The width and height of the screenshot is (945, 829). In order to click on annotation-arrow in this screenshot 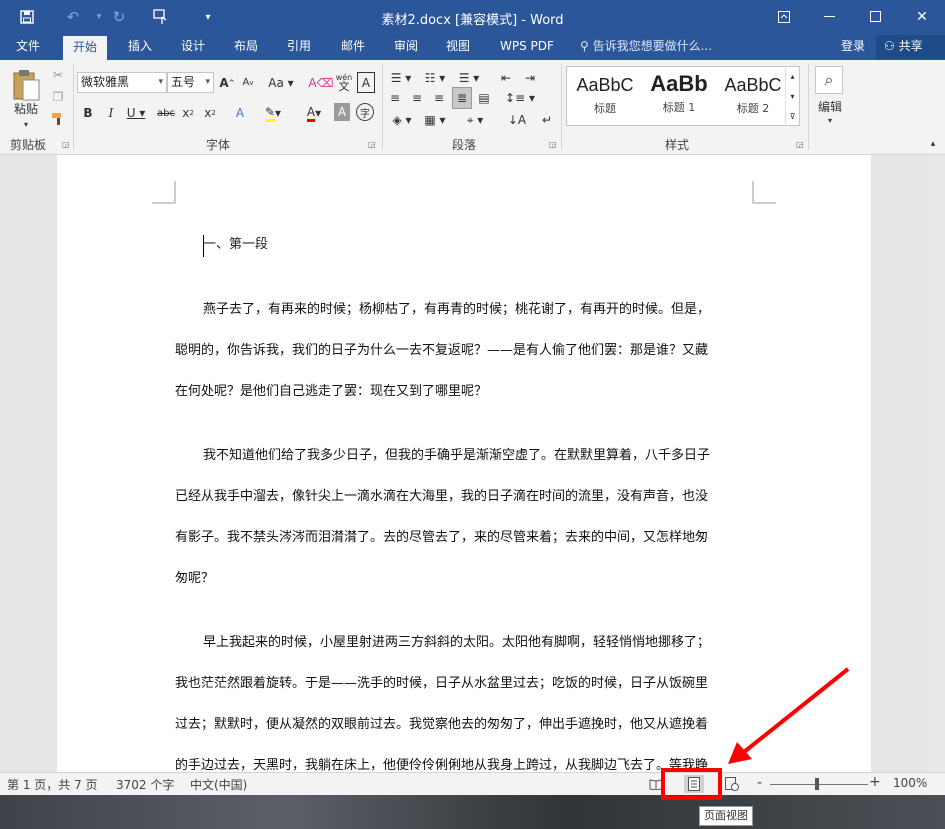, I will do `click(789, 715)`.